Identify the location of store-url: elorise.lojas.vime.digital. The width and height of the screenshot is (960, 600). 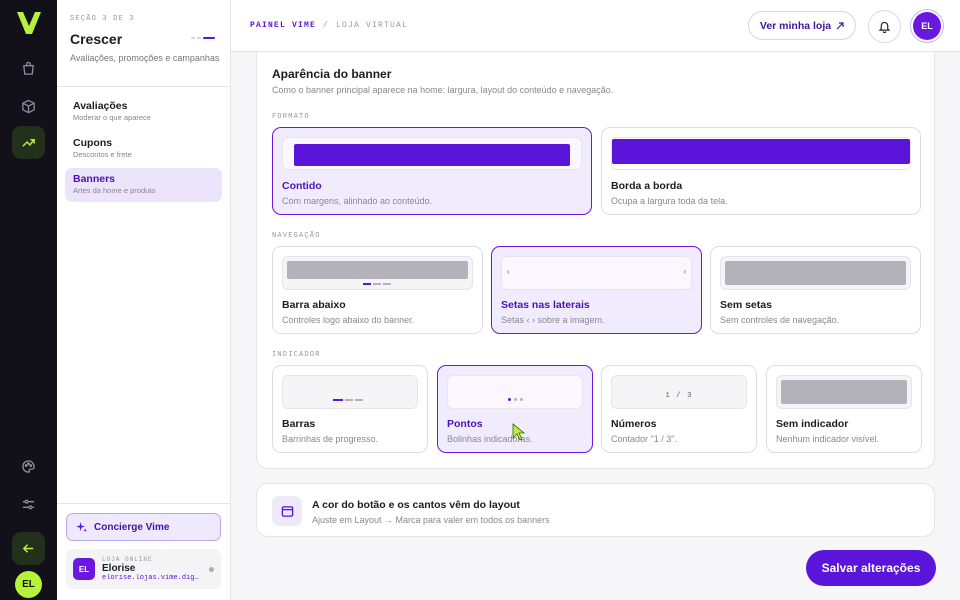
(152, 578).